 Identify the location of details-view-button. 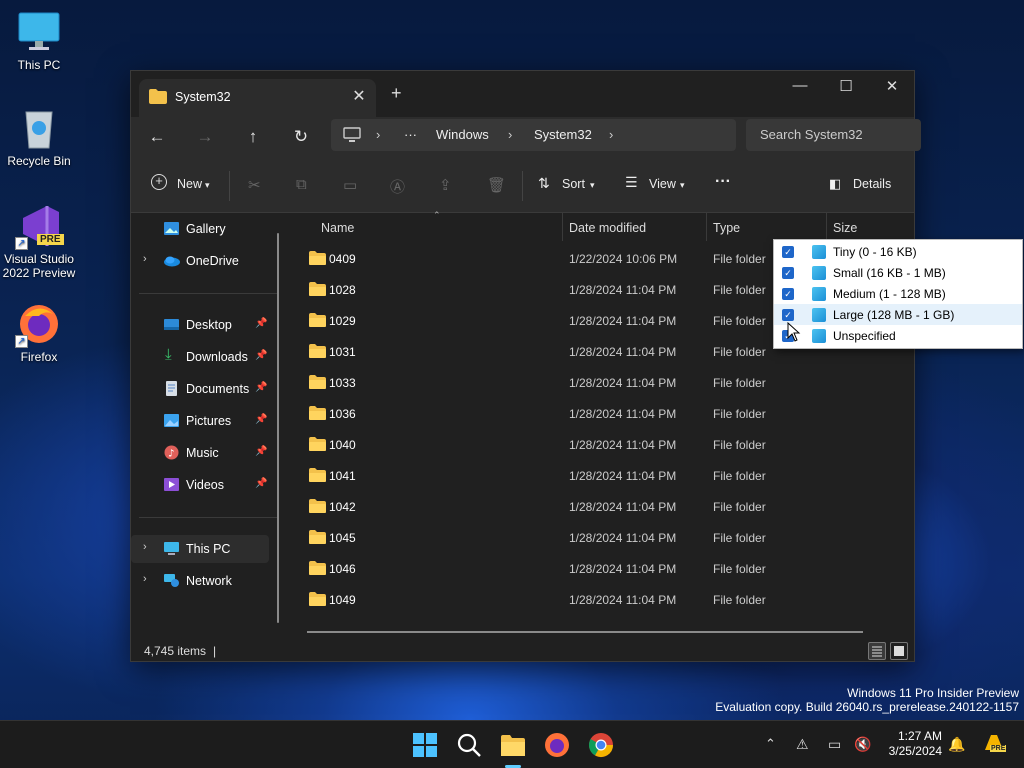
(877, 651).